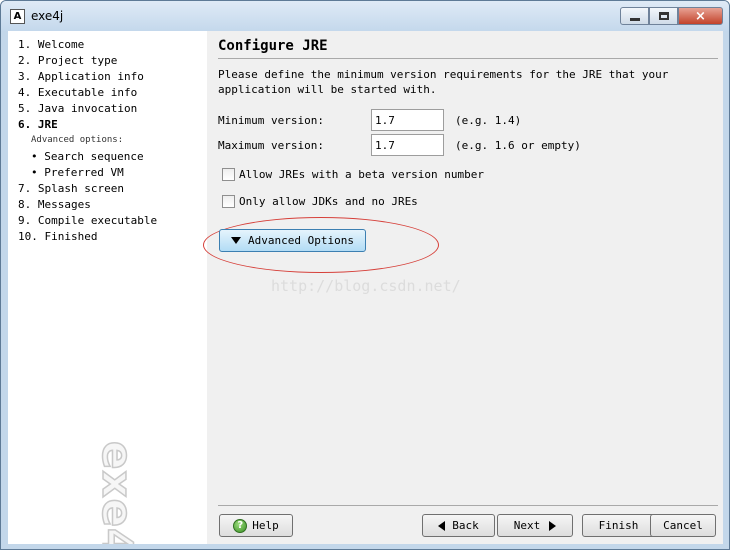 This screenshot has height=550, width=730. Describe the element at coordinates (77, 140) in the screenshot. I see `advanced-options-heading: Advanced options:` at that location.